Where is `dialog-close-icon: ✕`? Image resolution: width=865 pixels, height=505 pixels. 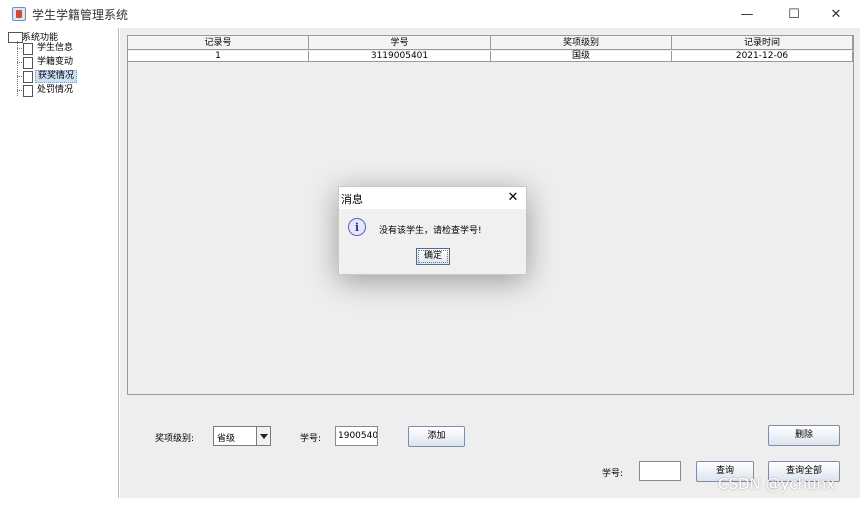
dialog-close-icon: ✕ is located at coordinates (513, 197).